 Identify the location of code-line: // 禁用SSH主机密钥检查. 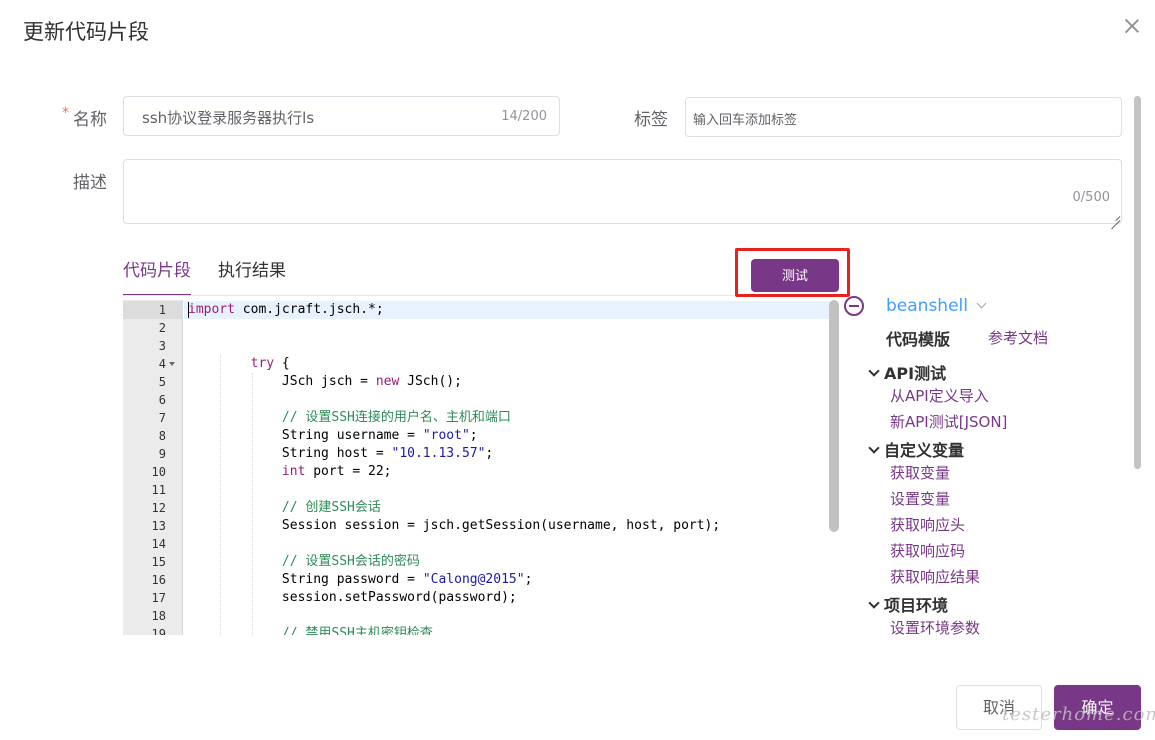
(310, 630).